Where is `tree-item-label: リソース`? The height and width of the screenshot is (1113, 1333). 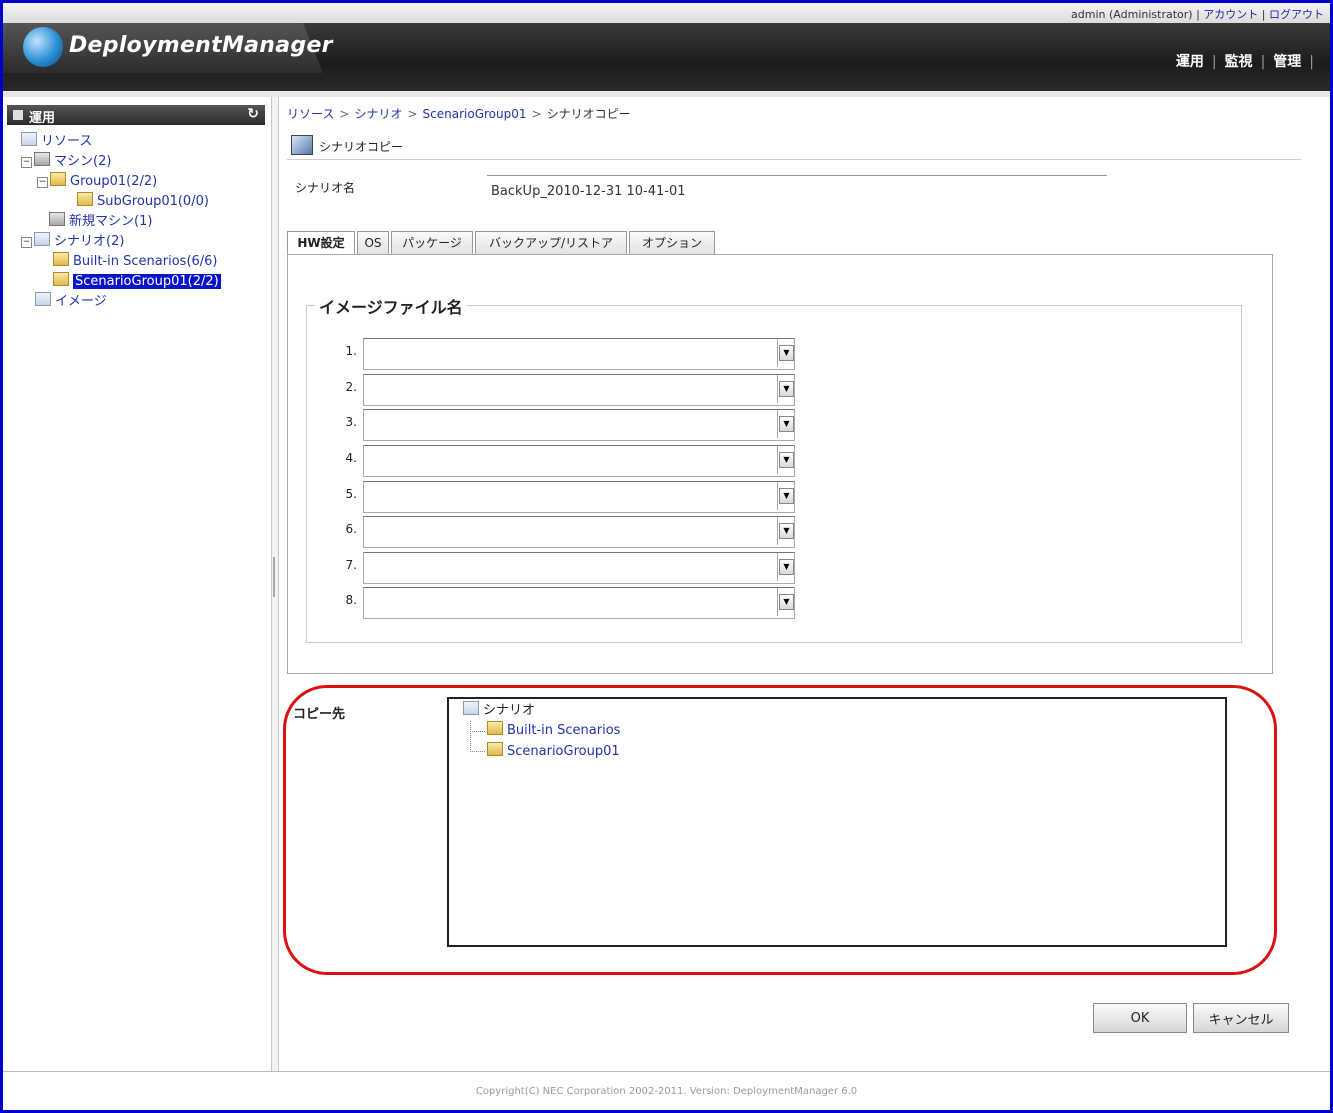 tree-item-label: リソース is located at coordinates (66, 141).